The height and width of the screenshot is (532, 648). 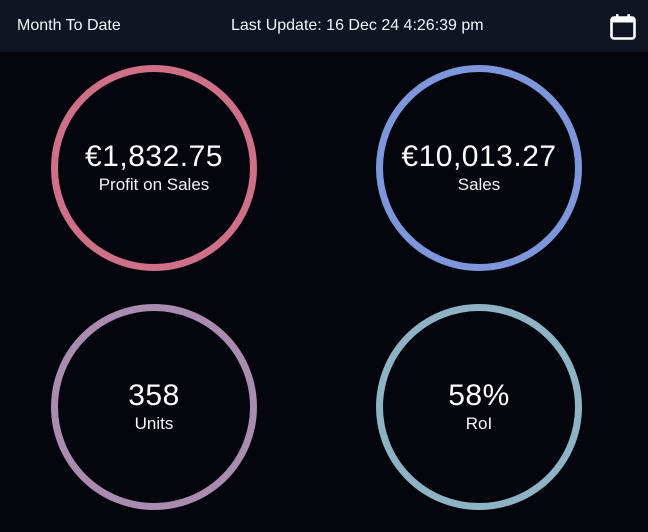 I want to click on units-ring: 358 Units, so click(x=154, y=407).